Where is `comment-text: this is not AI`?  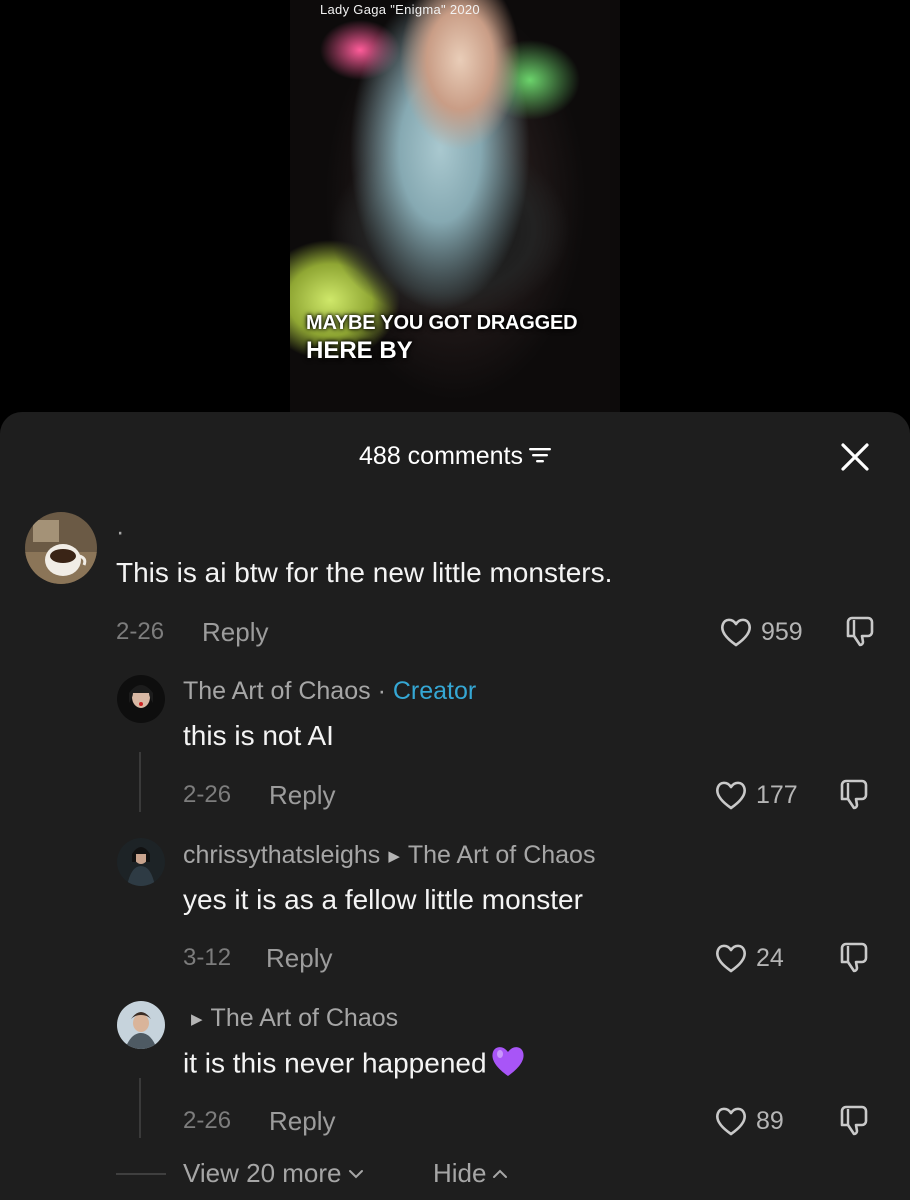 comment-text: this is not AI is located at coordinates (258, 735).